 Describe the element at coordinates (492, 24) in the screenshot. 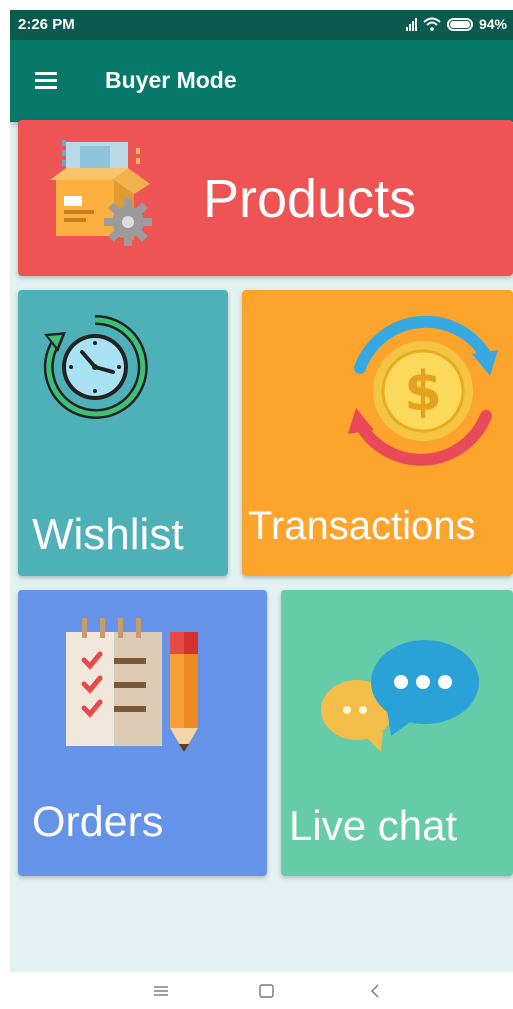

I see `battery-percent: 94%` at that location.